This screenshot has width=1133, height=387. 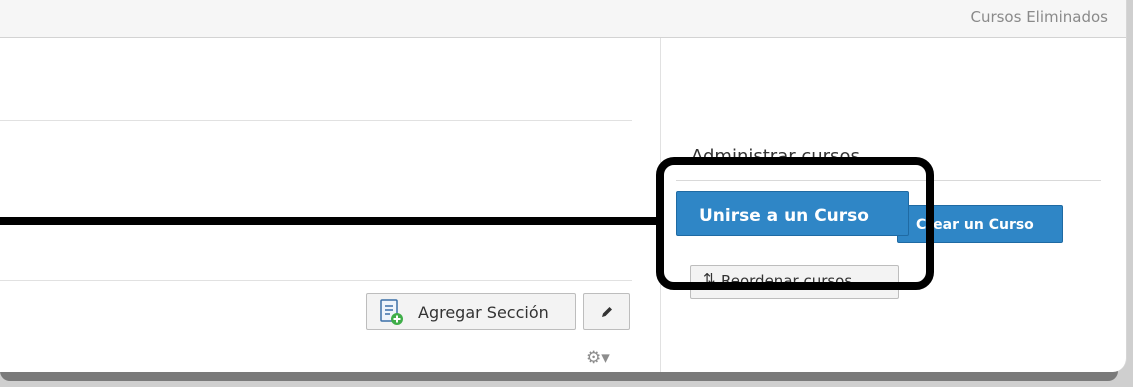 I want to click on deleted-courses-link: Cursos Eliminados, so click(x=1039, y=17).